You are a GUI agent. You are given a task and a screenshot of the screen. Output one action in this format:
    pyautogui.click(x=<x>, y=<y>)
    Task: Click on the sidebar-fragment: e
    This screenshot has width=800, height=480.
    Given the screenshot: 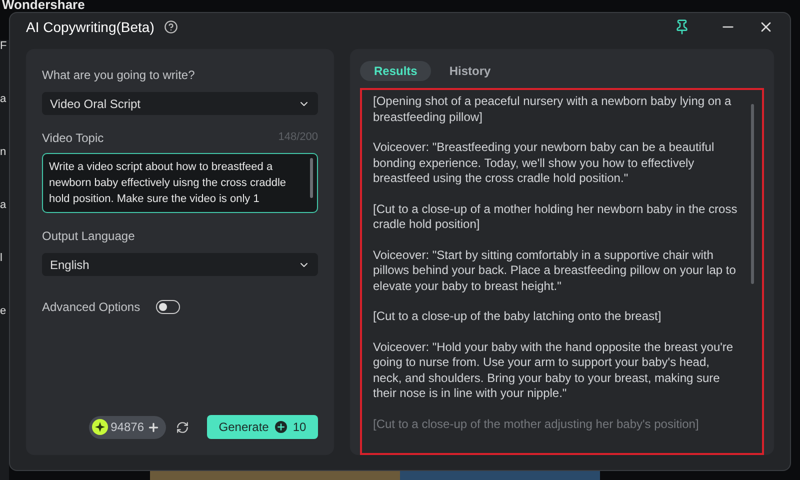 What is the action you would take?
    pyautogui.click(x=4, y=311)
    